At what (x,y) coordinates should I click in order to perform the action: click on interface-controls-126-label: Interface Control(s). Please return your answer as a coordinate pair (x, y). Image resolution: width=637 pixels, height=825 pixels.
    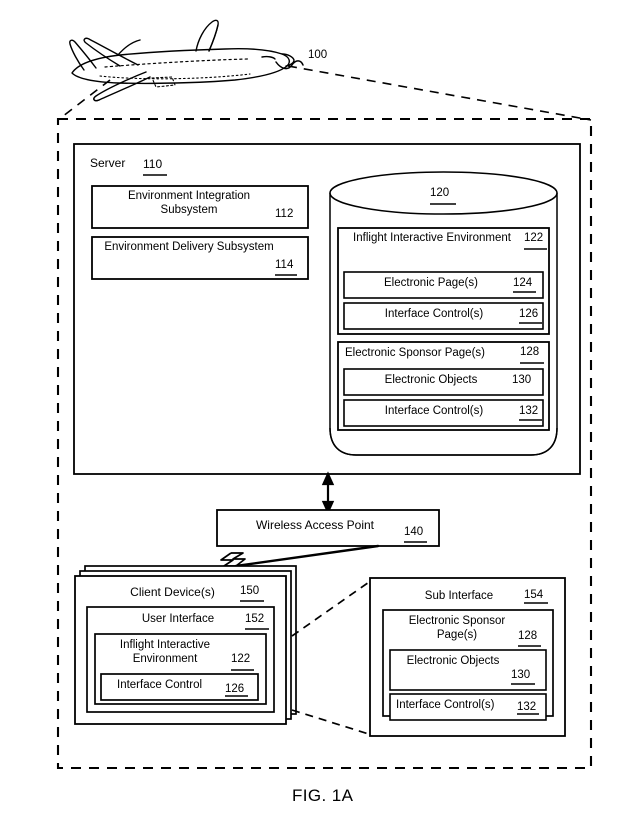
    Looking at the image, I should click on (434, 314).